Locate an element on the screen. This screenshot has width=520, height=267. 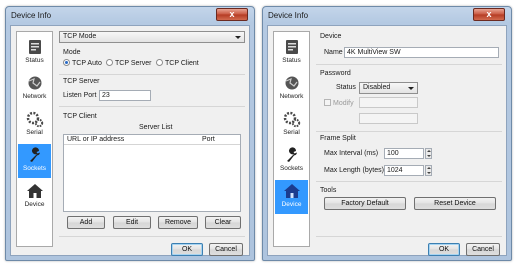
device-name-value: 4K MultiView SW is located at coordinates (374, 52).